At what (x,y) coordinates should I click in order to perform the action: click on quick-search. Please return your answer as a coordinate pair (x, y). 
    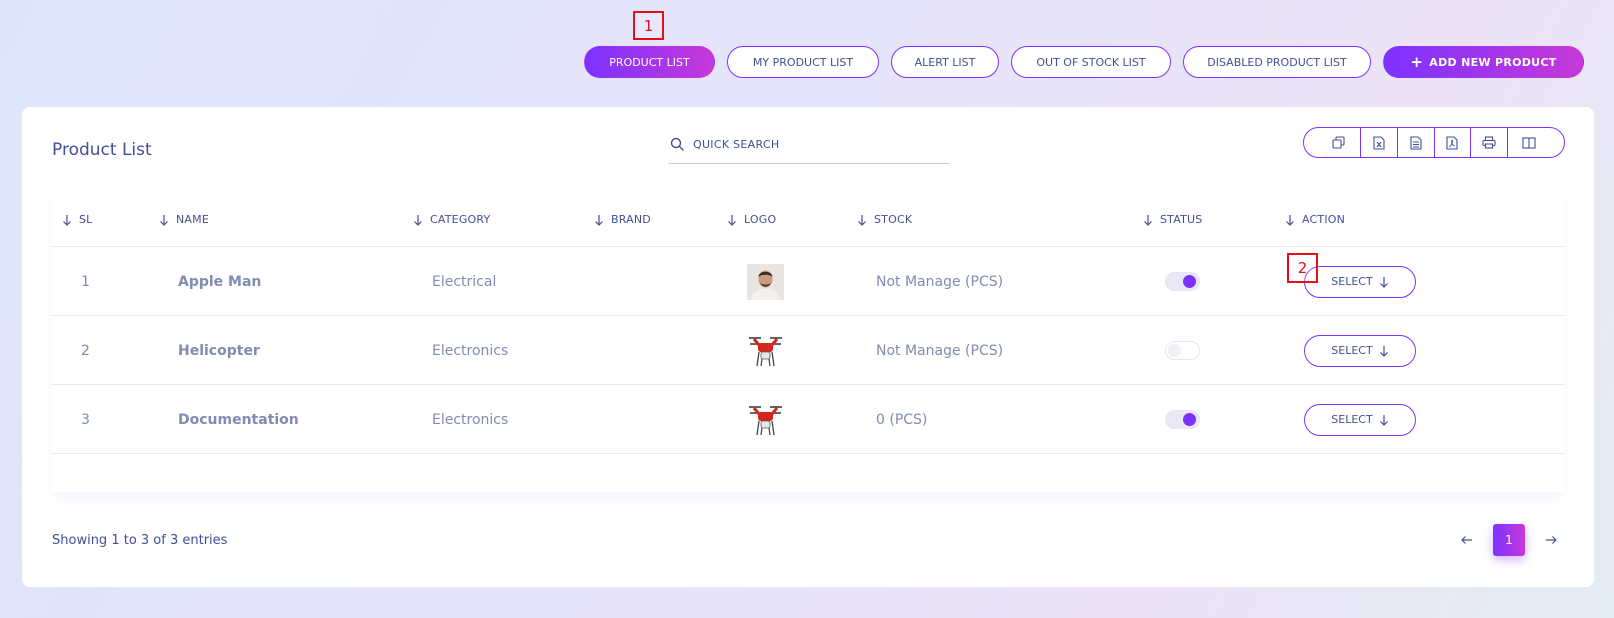
    Looking at the image, I should click on (809, 144).